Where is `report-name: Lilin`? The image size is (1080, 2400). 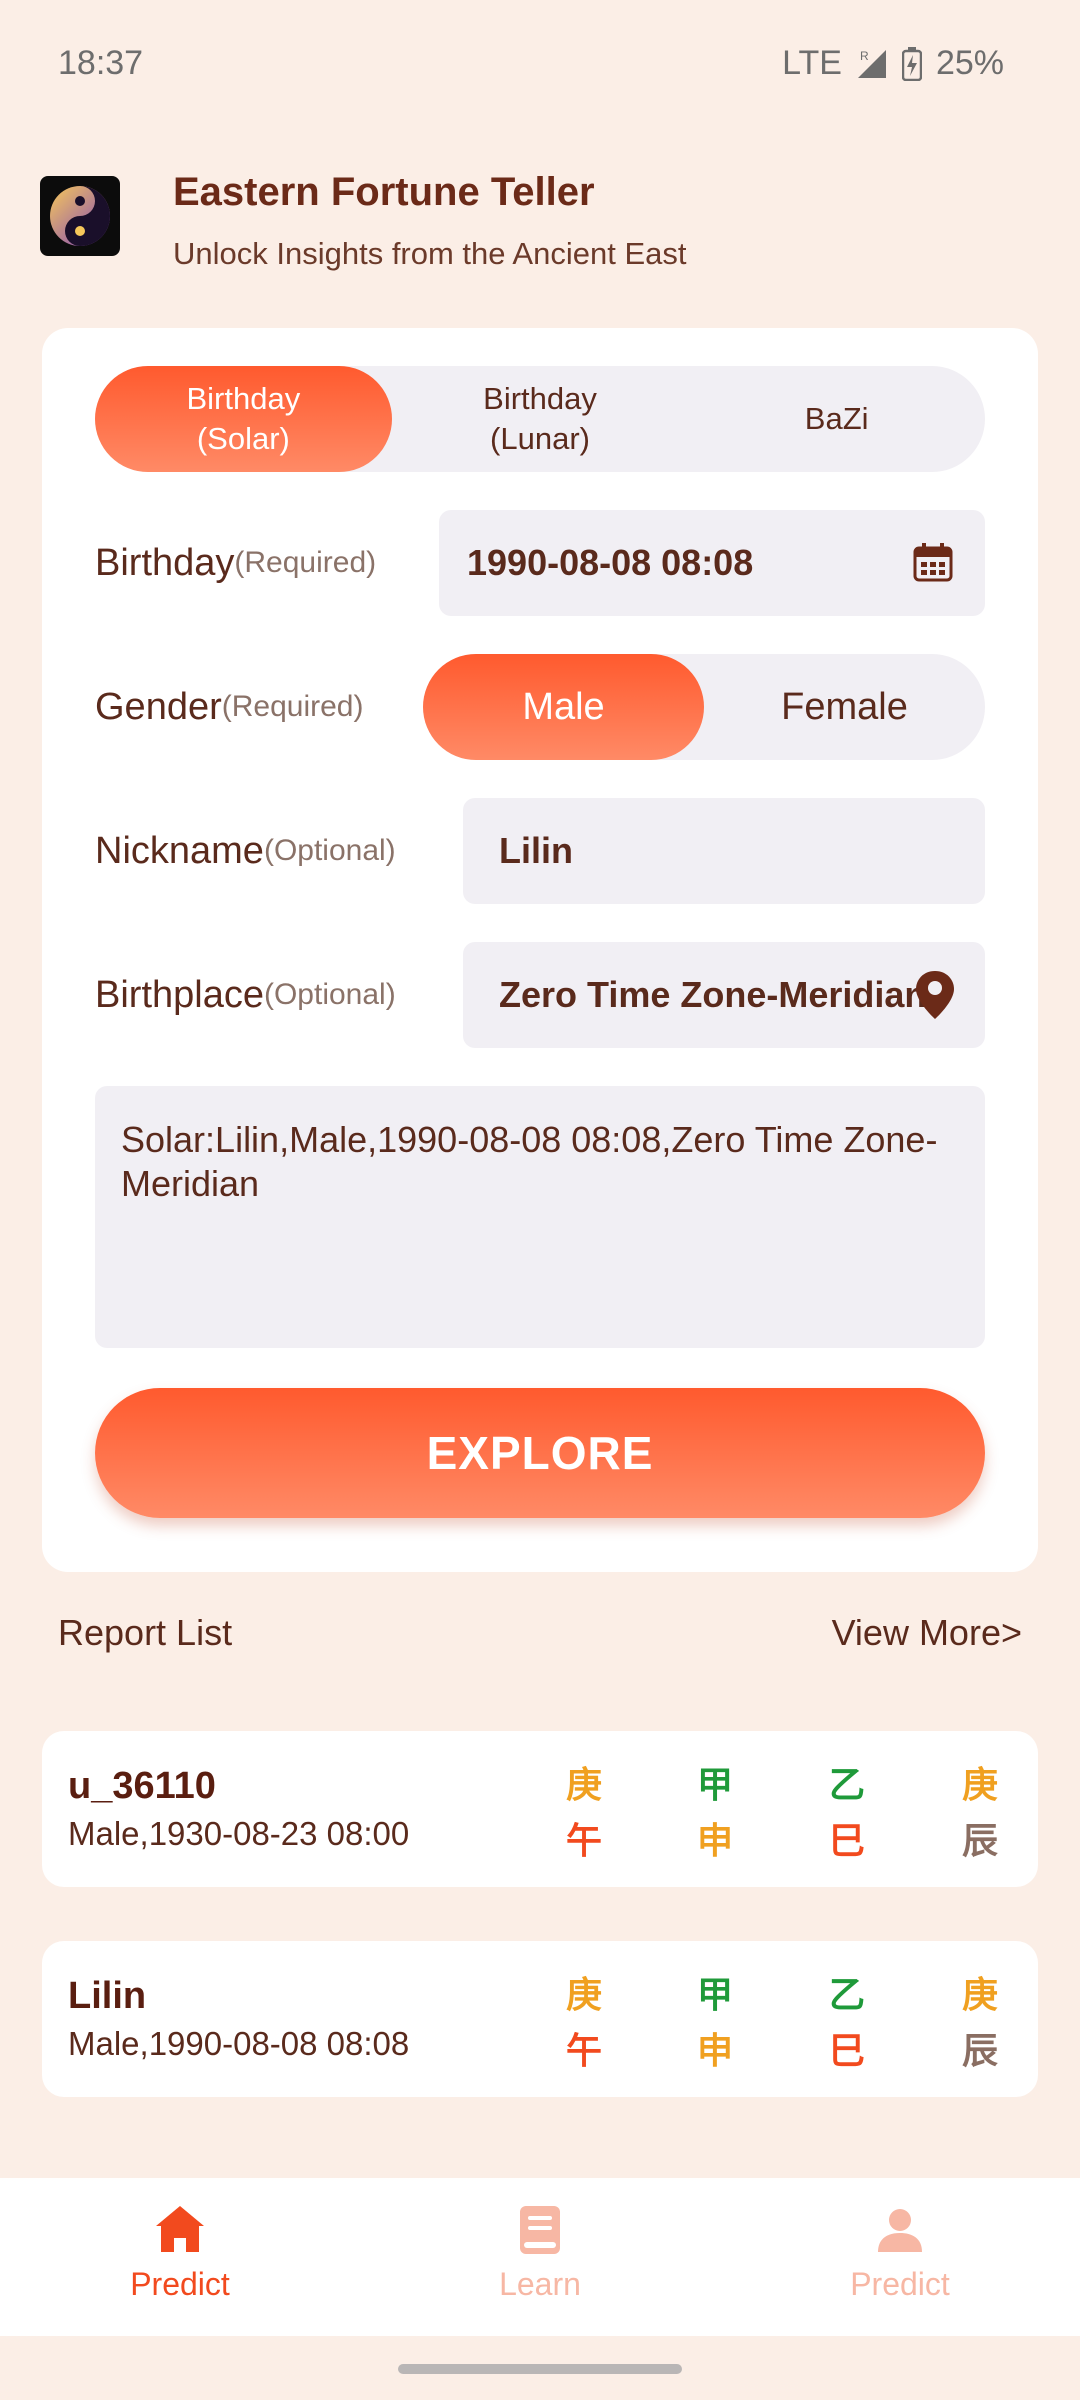
report-name: Lilin is located at coordinates (107, 1996).